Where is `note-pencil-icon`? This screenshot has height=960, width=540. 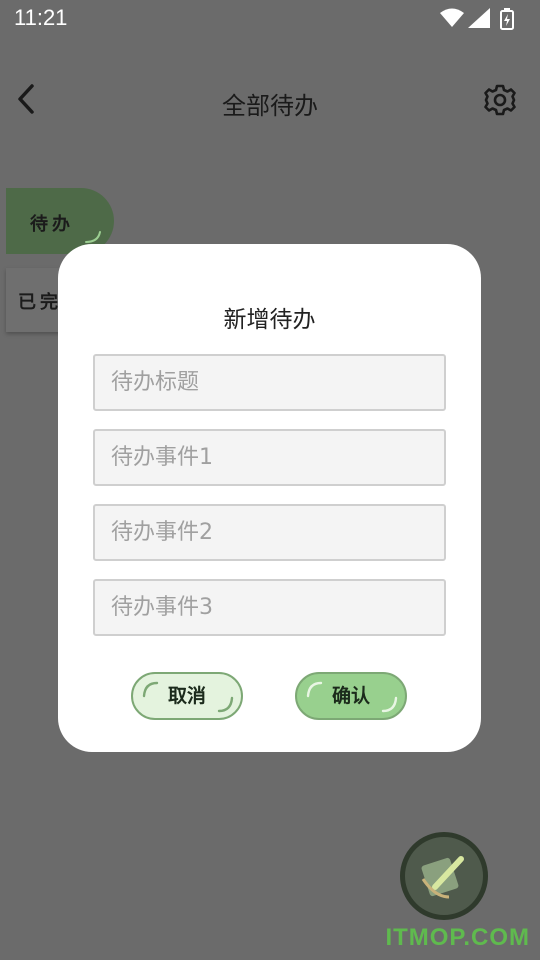
note-pencil-icon is located at coordinates (442, 877).